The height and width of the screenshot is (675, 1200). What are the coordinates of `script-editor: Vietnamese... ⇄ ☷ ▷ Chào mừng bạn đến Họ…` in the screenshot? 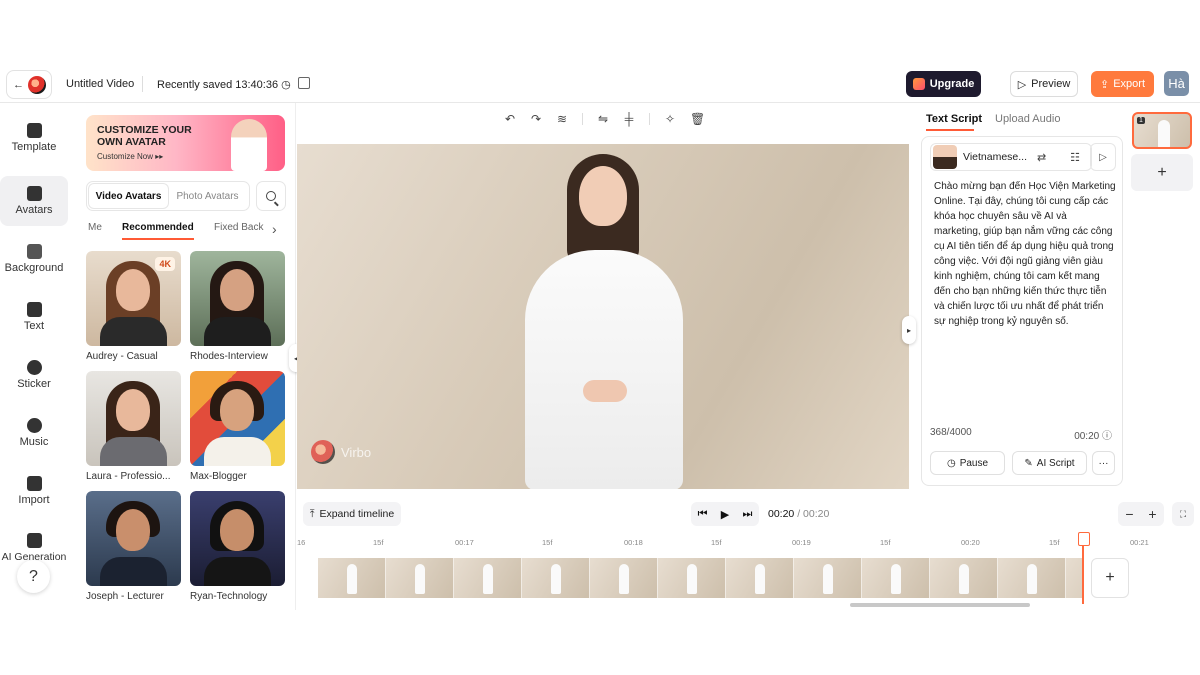 It's located at (1022, 311).